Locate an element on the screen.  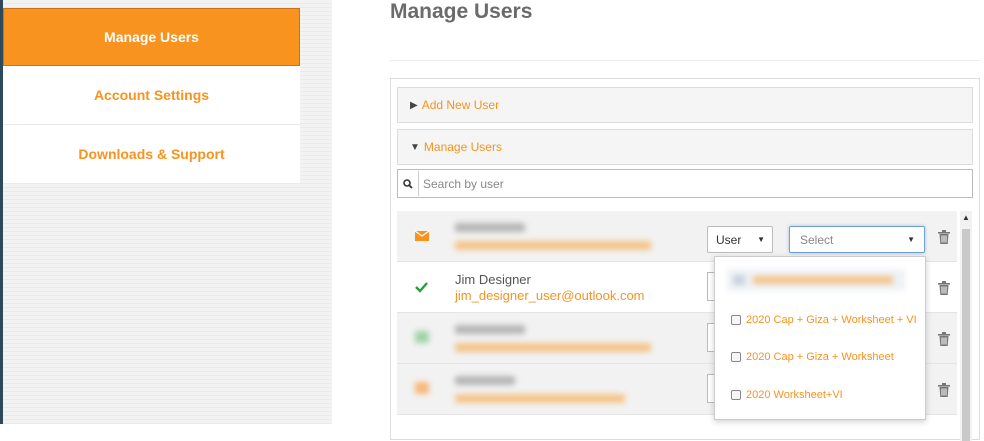
user-row: User ▼ Select ▼ is located at coordinates (677, 236).